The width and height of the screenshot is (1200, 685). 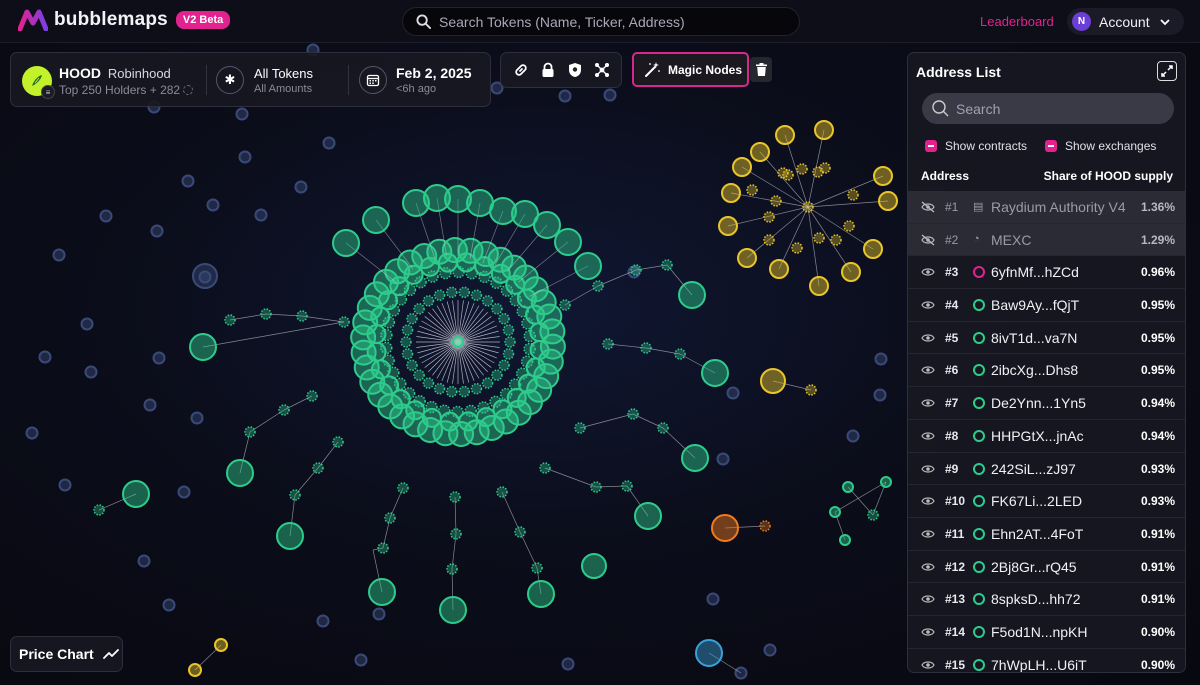 What do you see at coordinates (1046, 436) in the screenshot?
I see `table-row: #8 HHPGtX...jnAc 0.94%` at bounding box center [1046, 436].